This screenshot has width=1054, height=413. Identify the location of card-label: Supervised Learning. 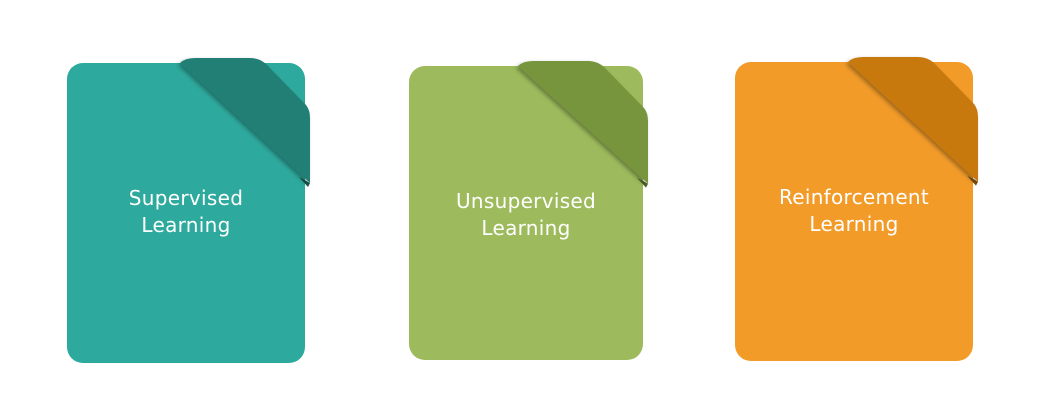
(186, 212).